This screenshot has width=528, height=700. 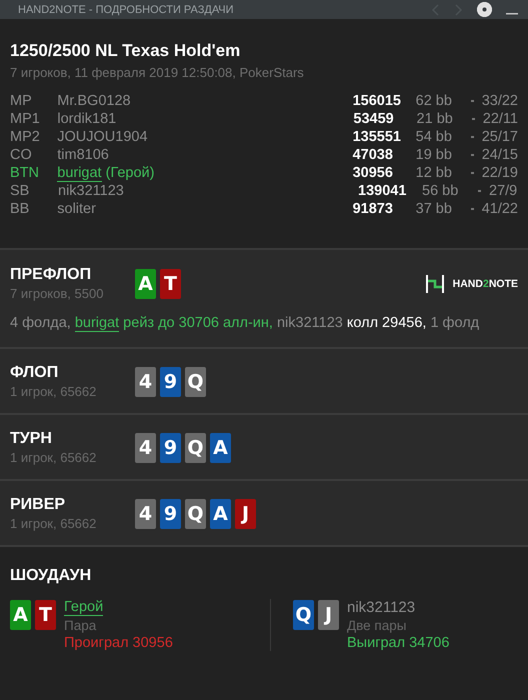 What do you see at coordinates (84, 607) in the screenshot?
I see `player-link: Герой` at bounding box center [84, 607].